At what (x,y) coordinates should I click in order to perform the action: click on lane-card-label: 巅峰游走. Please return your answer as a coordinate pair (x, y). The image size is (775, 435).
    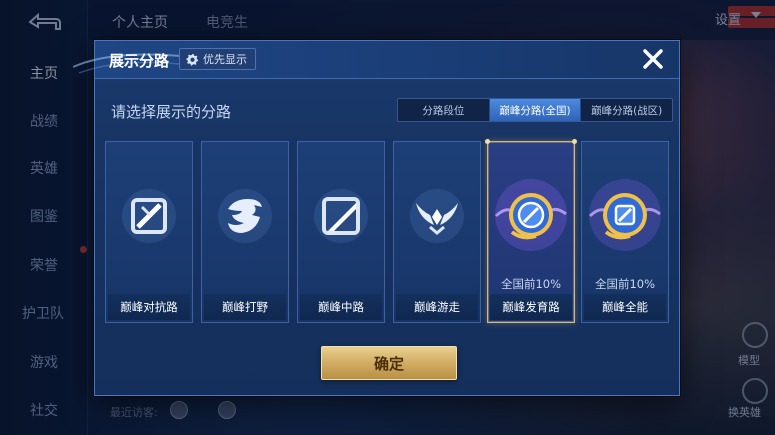
    Looking at the image, I should click on (437, 307).